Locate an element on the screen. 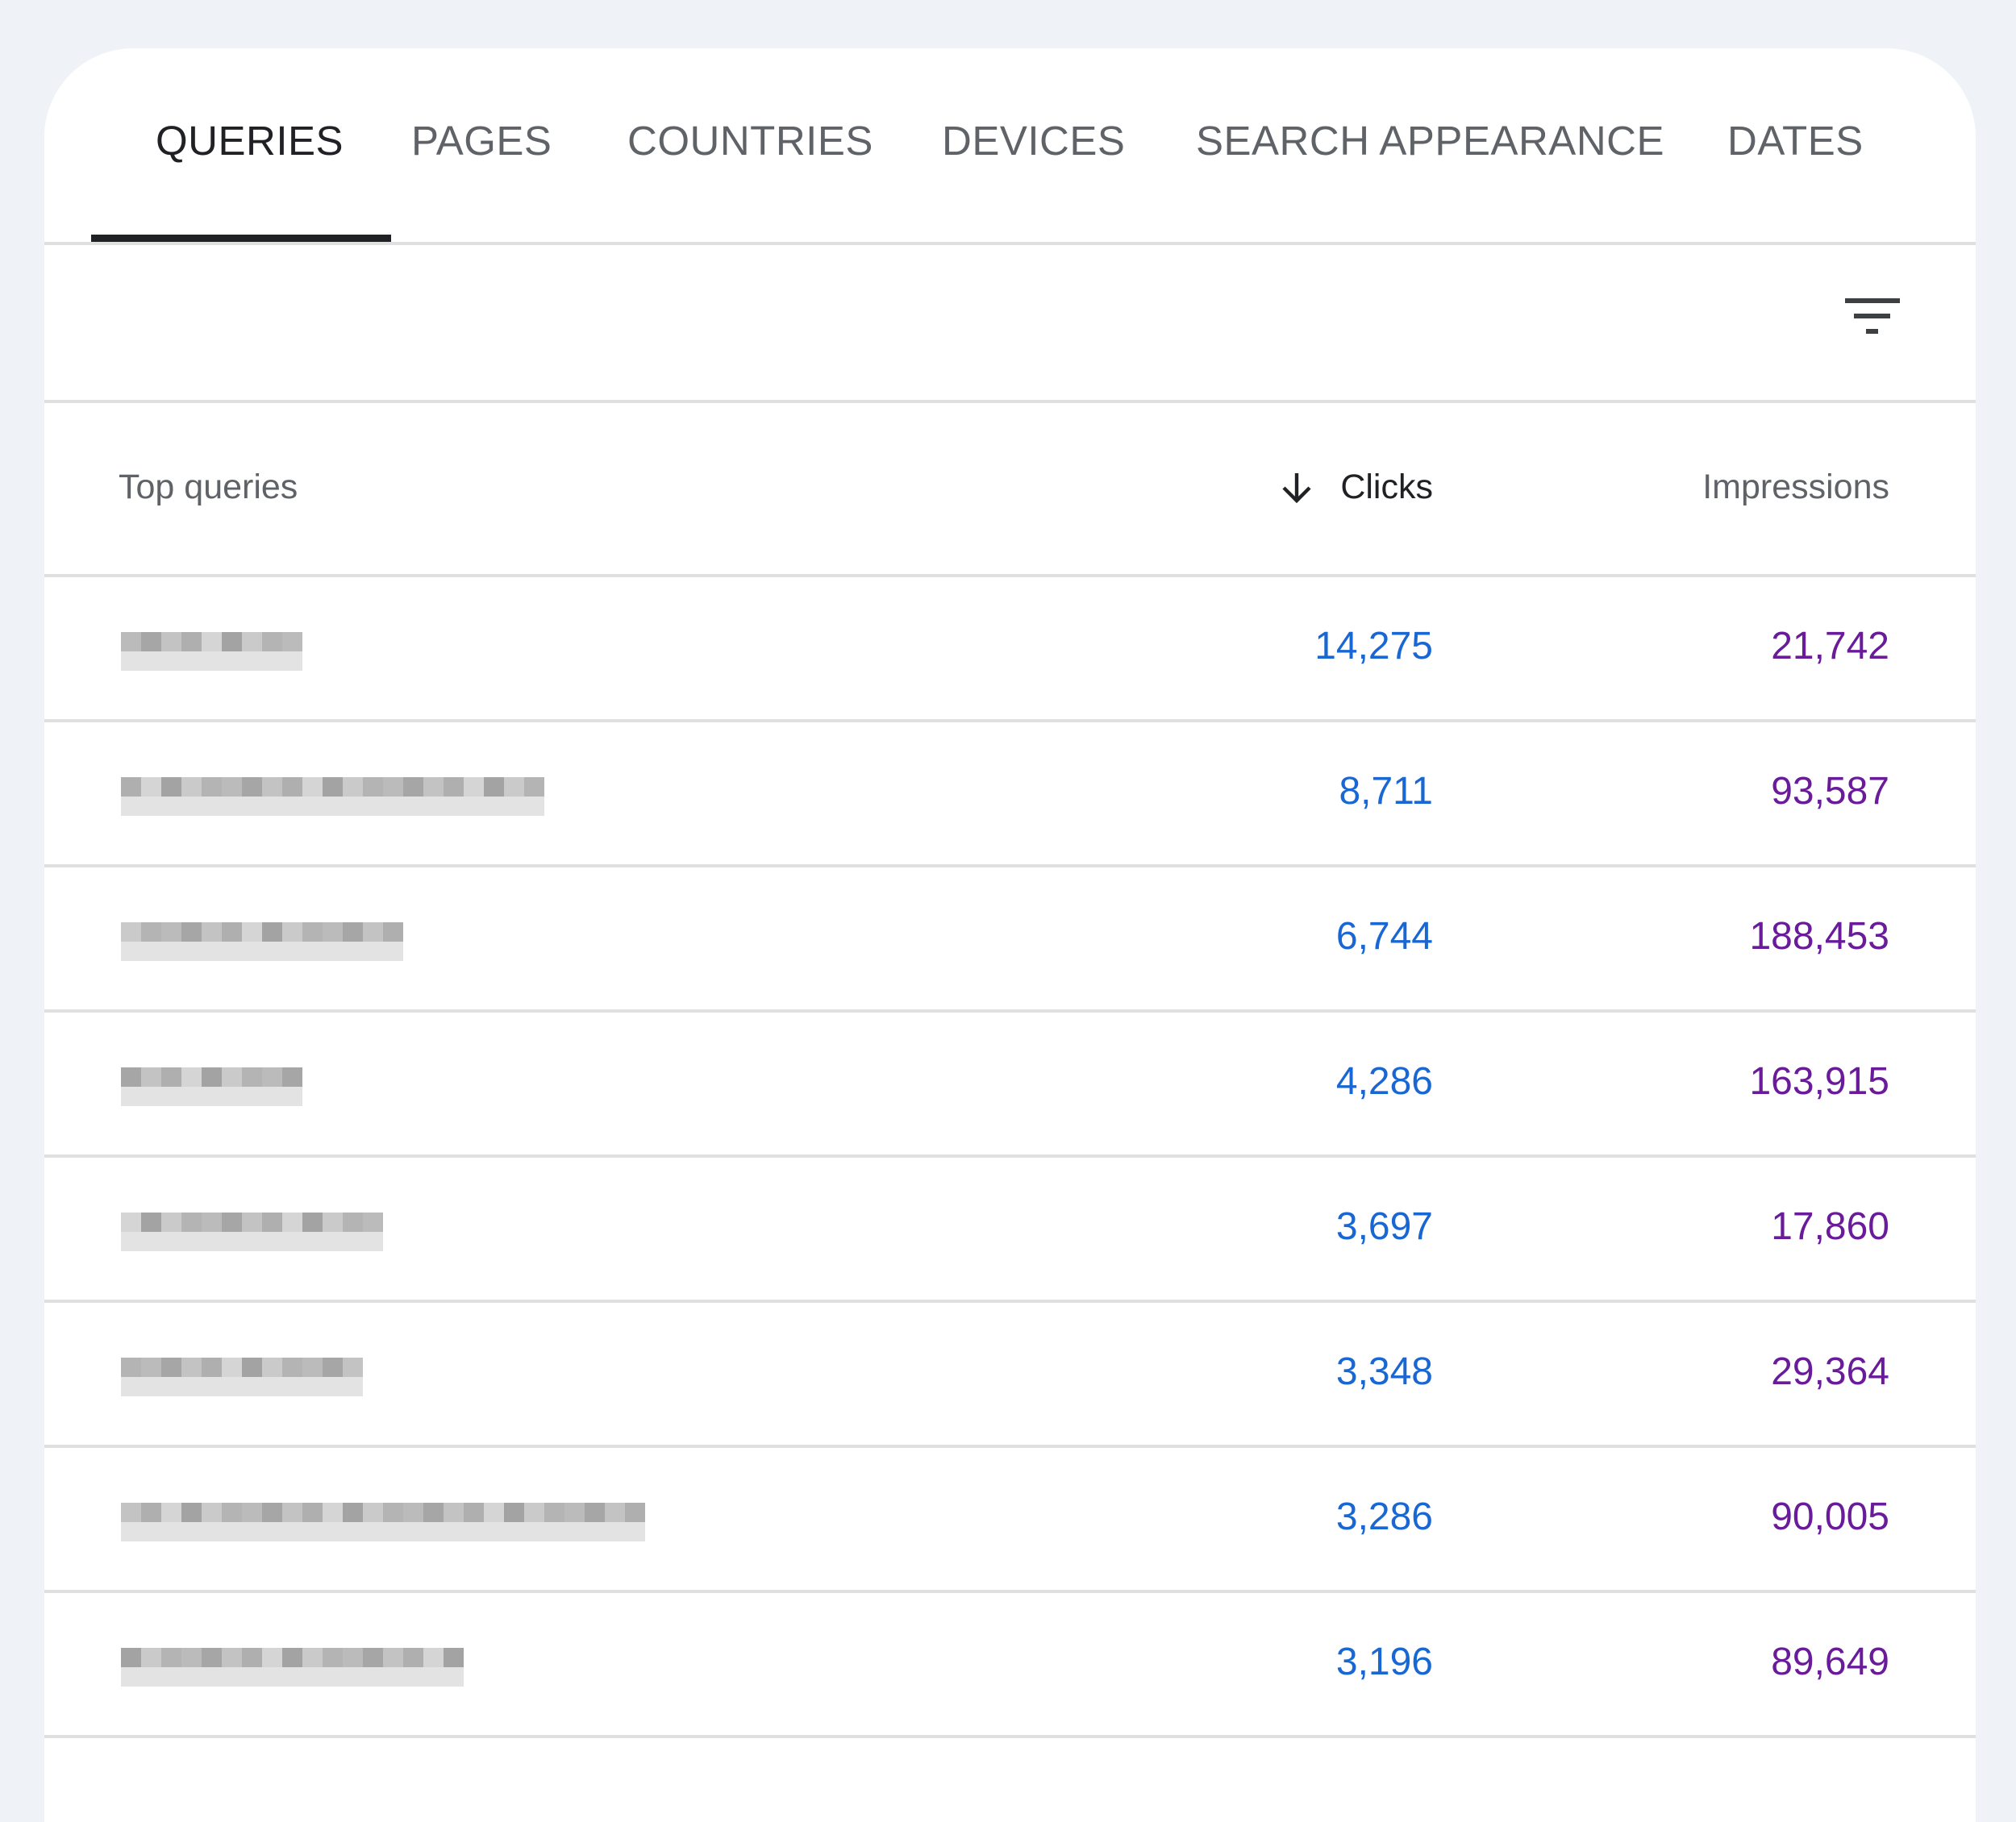 Image resolution: width=2016 pixels, height=1822 pixels. clicks-value: 4,286 is located at coordinates (1384, 1081).